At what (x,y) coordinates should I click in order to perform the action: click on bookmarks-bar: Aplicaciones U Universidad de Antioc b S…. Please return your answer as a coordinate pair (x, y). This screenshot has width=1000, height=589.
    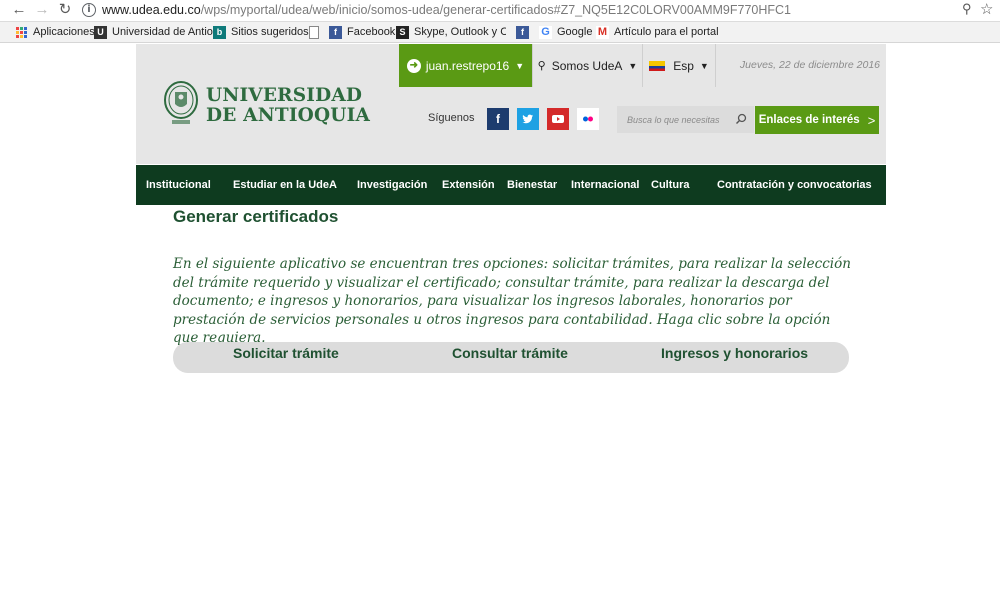
    Looking at the image, I should click on (500, 32).